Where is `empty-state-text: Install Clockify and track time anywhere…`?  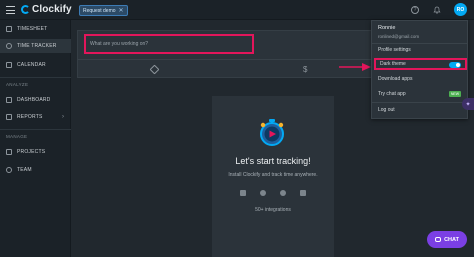 empty-state-text: Install Clockify and track time anywhere… is located at coordinates (273, 175).